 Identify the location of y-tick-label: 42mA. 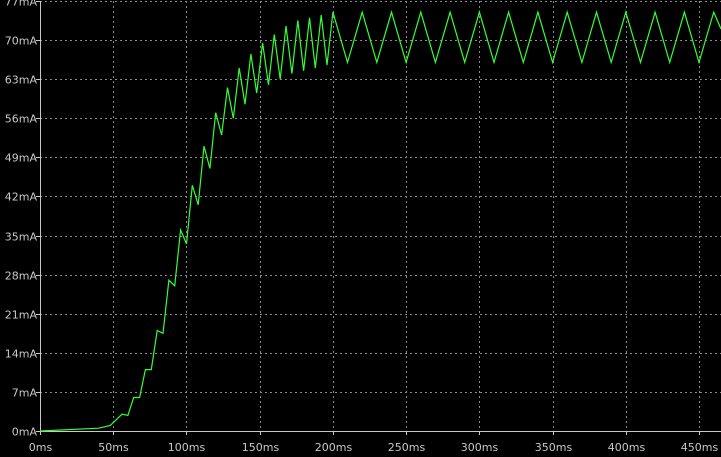
(21, 197).